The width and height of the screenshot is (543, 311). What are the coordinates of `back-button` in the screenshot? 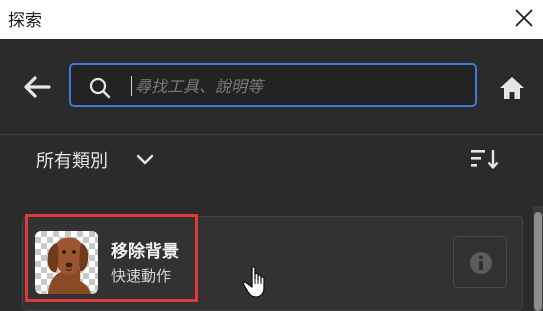 It's located at (37, 87).